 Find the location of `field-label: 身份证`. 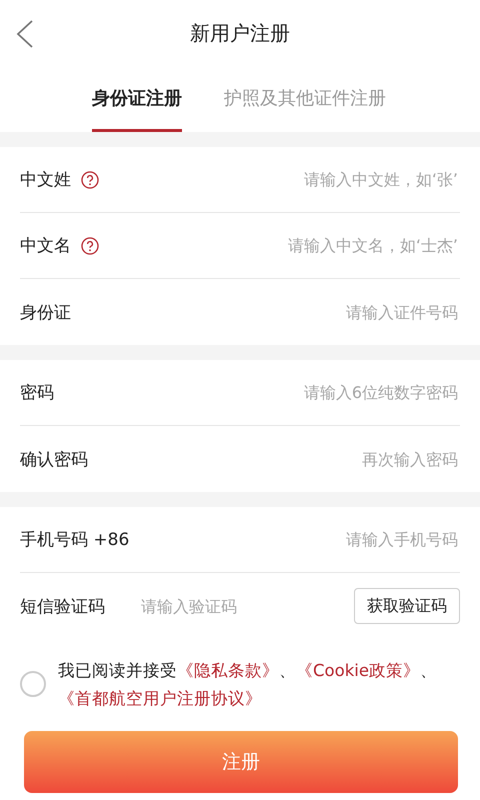

field-label: 身份证 is located at coordinates (45, 313).